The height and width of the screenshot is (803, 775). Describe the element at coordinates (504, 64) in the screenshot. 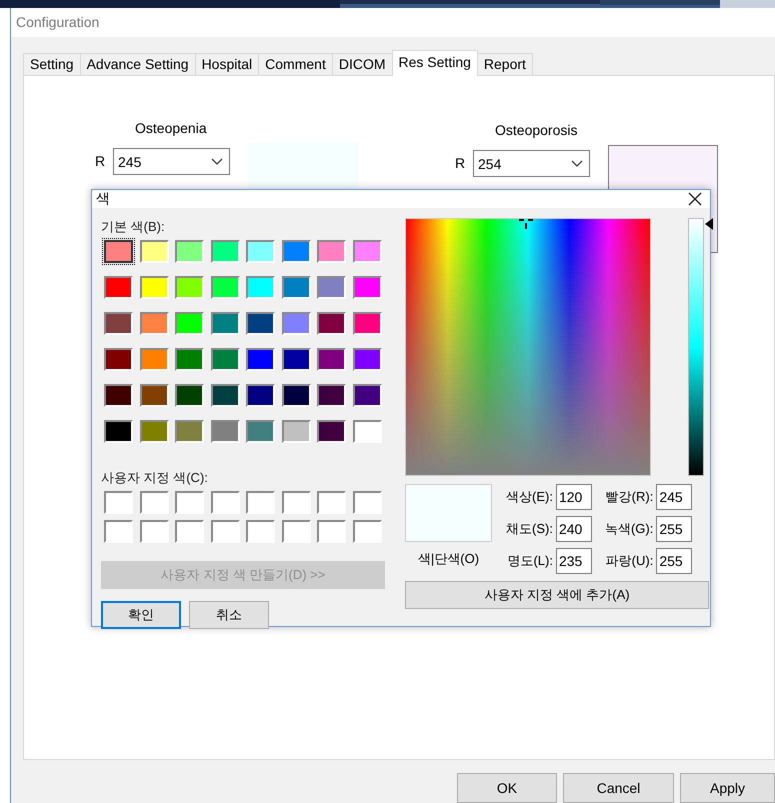

I see `tab: Report` at that location.